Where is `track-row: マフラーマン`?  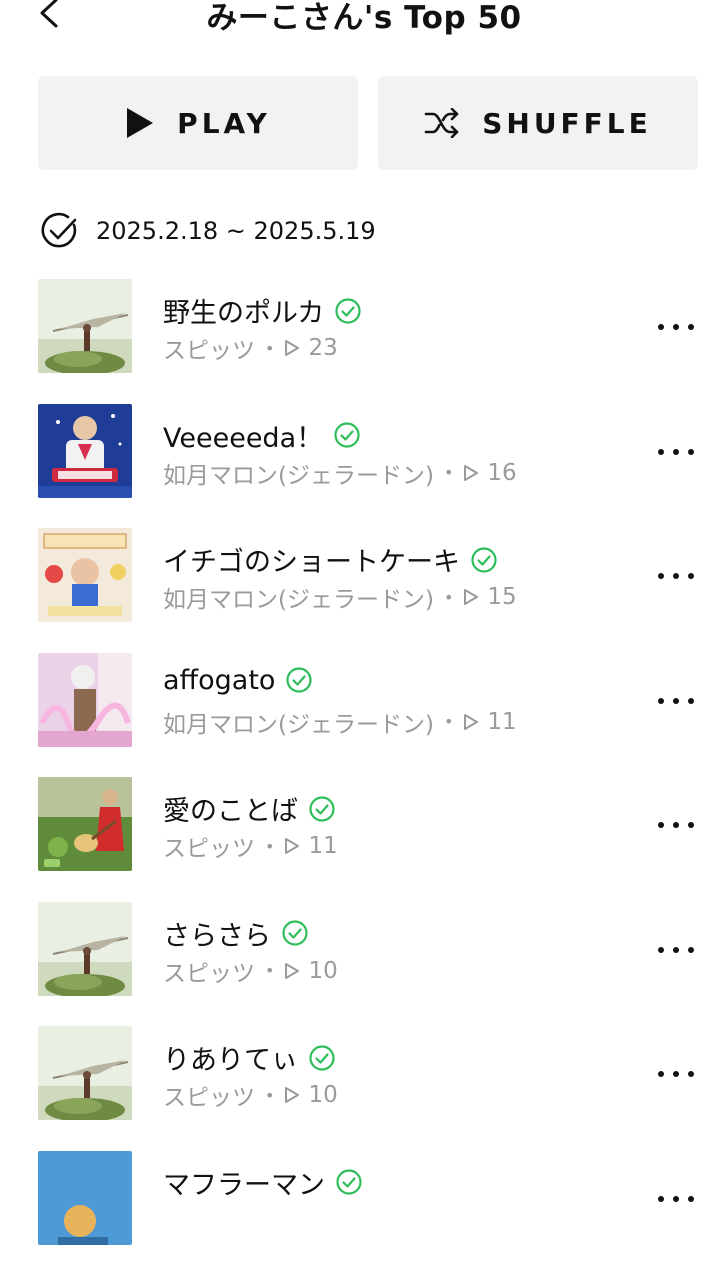 track-row: マフラーマン is located at coordinates (364, 1213).